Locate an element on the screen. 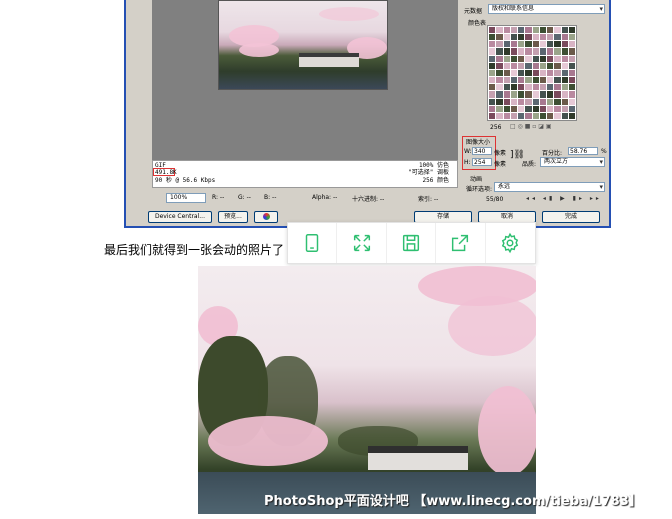 This screenshot has height=519, width=672. tablet-button is located at coordinates (313, 243).